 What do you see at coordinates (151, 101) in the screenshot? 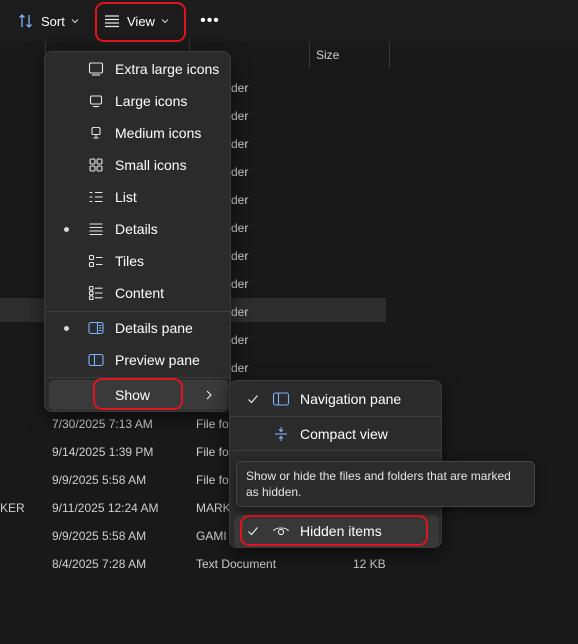
I see `menu-item-label: Large icons` at bounding box center [151, 101].